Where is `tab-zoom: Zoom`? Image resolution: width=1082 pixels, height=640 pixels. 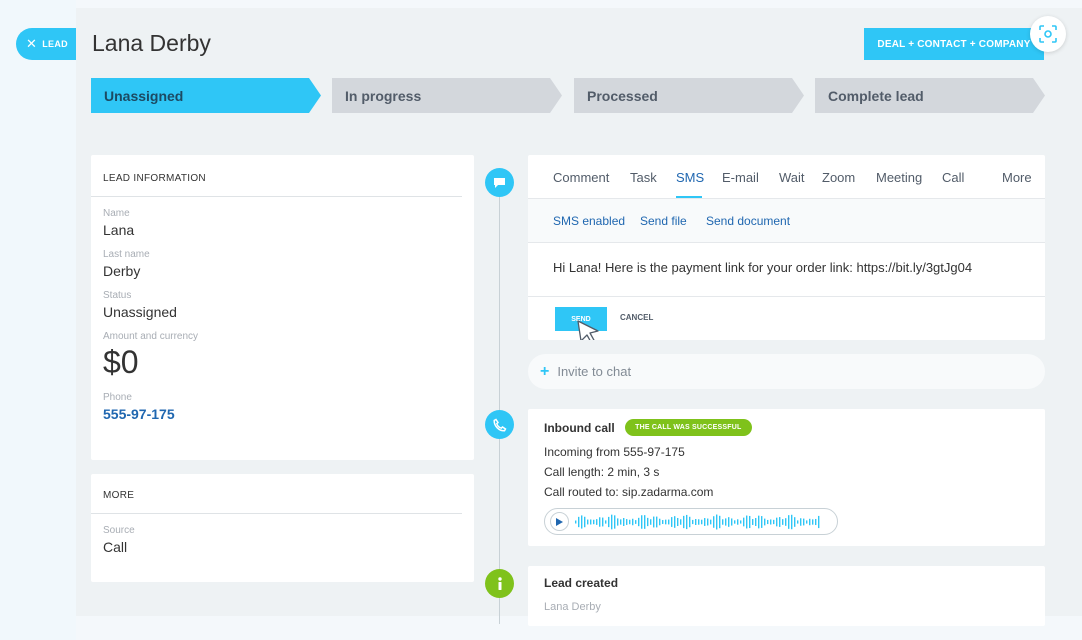
tab-zoom: Zoom is located at coordinates (838, 177).